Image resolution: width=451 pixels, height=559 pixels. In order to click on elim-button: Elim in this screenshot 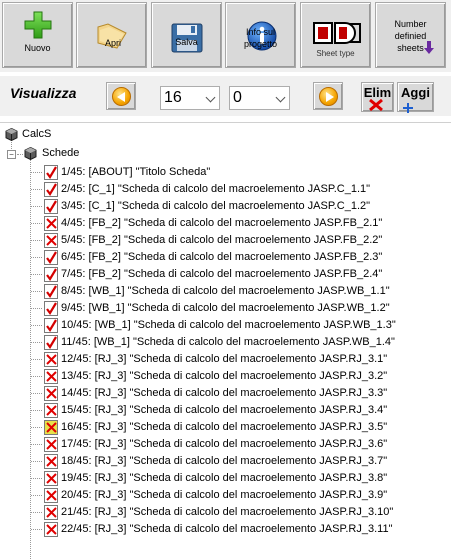, I will do `click(377, 97)`.